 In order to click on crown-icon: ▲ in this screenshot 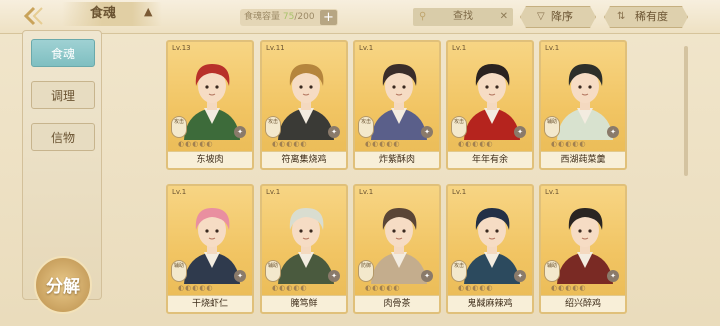, I will do `click(148, 11)`.